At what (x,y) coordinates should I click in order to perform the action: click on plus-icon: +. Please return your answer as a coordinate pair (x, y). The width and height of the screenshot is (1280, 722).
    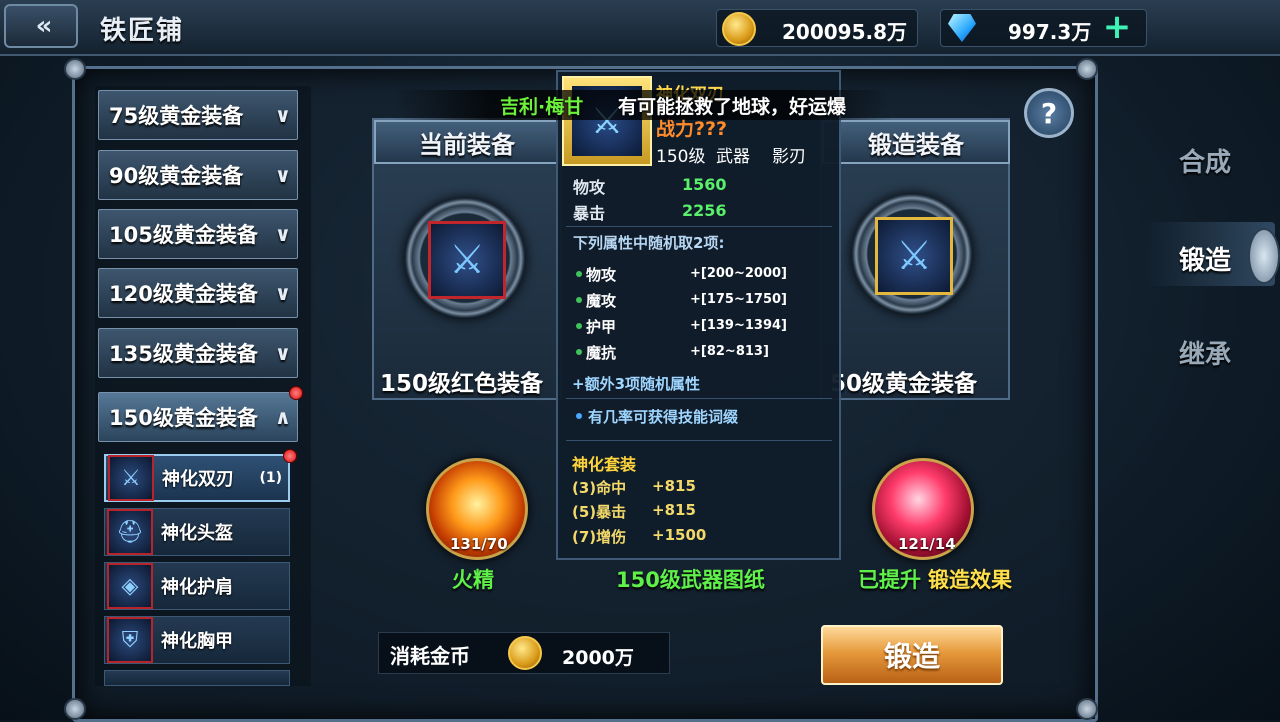
    Looking at the image, I should click on (1117, 27).